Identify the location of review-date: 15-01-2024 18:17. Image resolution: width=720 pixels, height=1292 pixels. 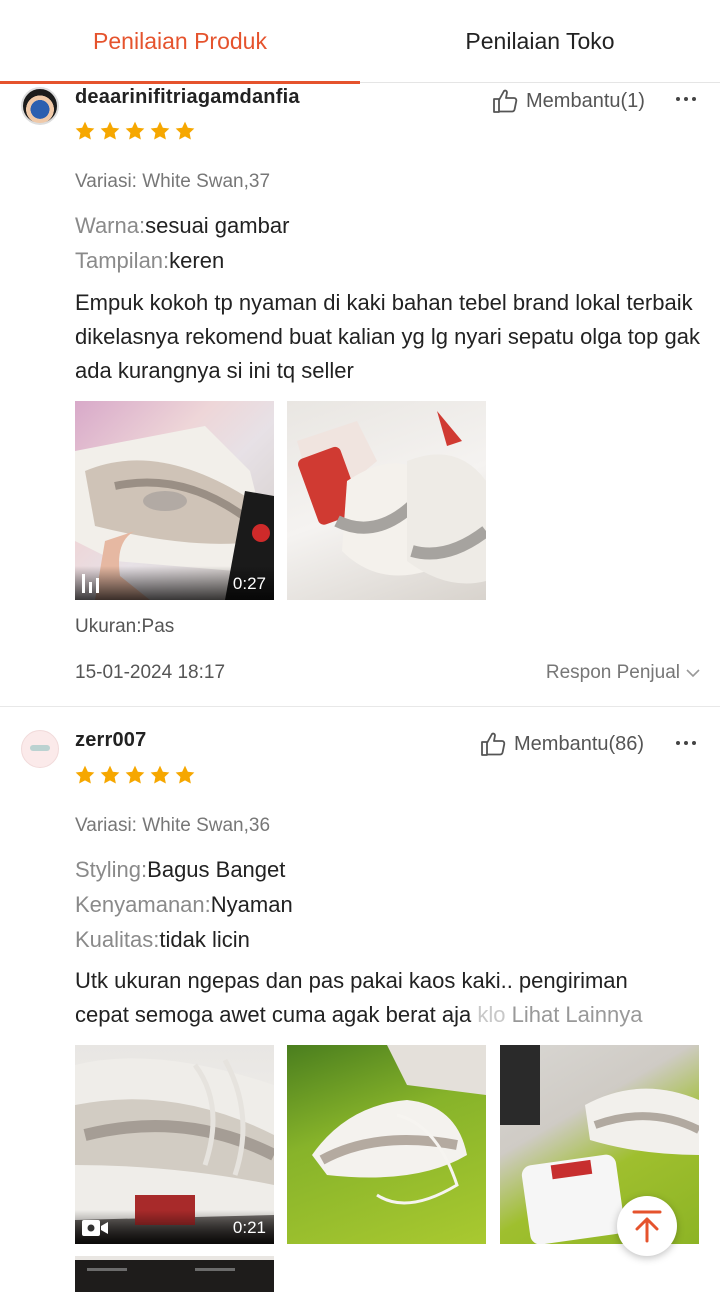
(150, 672).